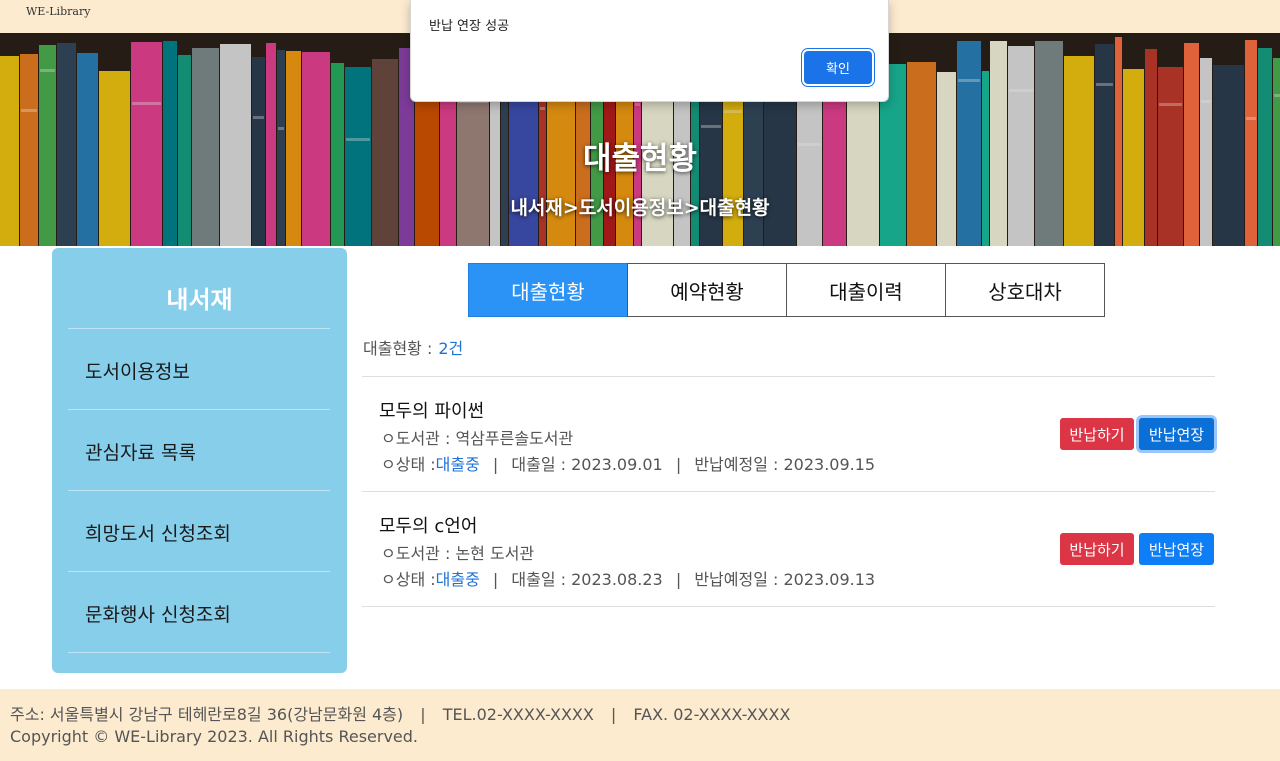 Image resolution: width=1280 pixels, height=761 pixels. What do you see at coordinates (469, 26) in the screenshot?
I see `dialog-message: 반납 연장 성공` at bounding box center [469, 26].